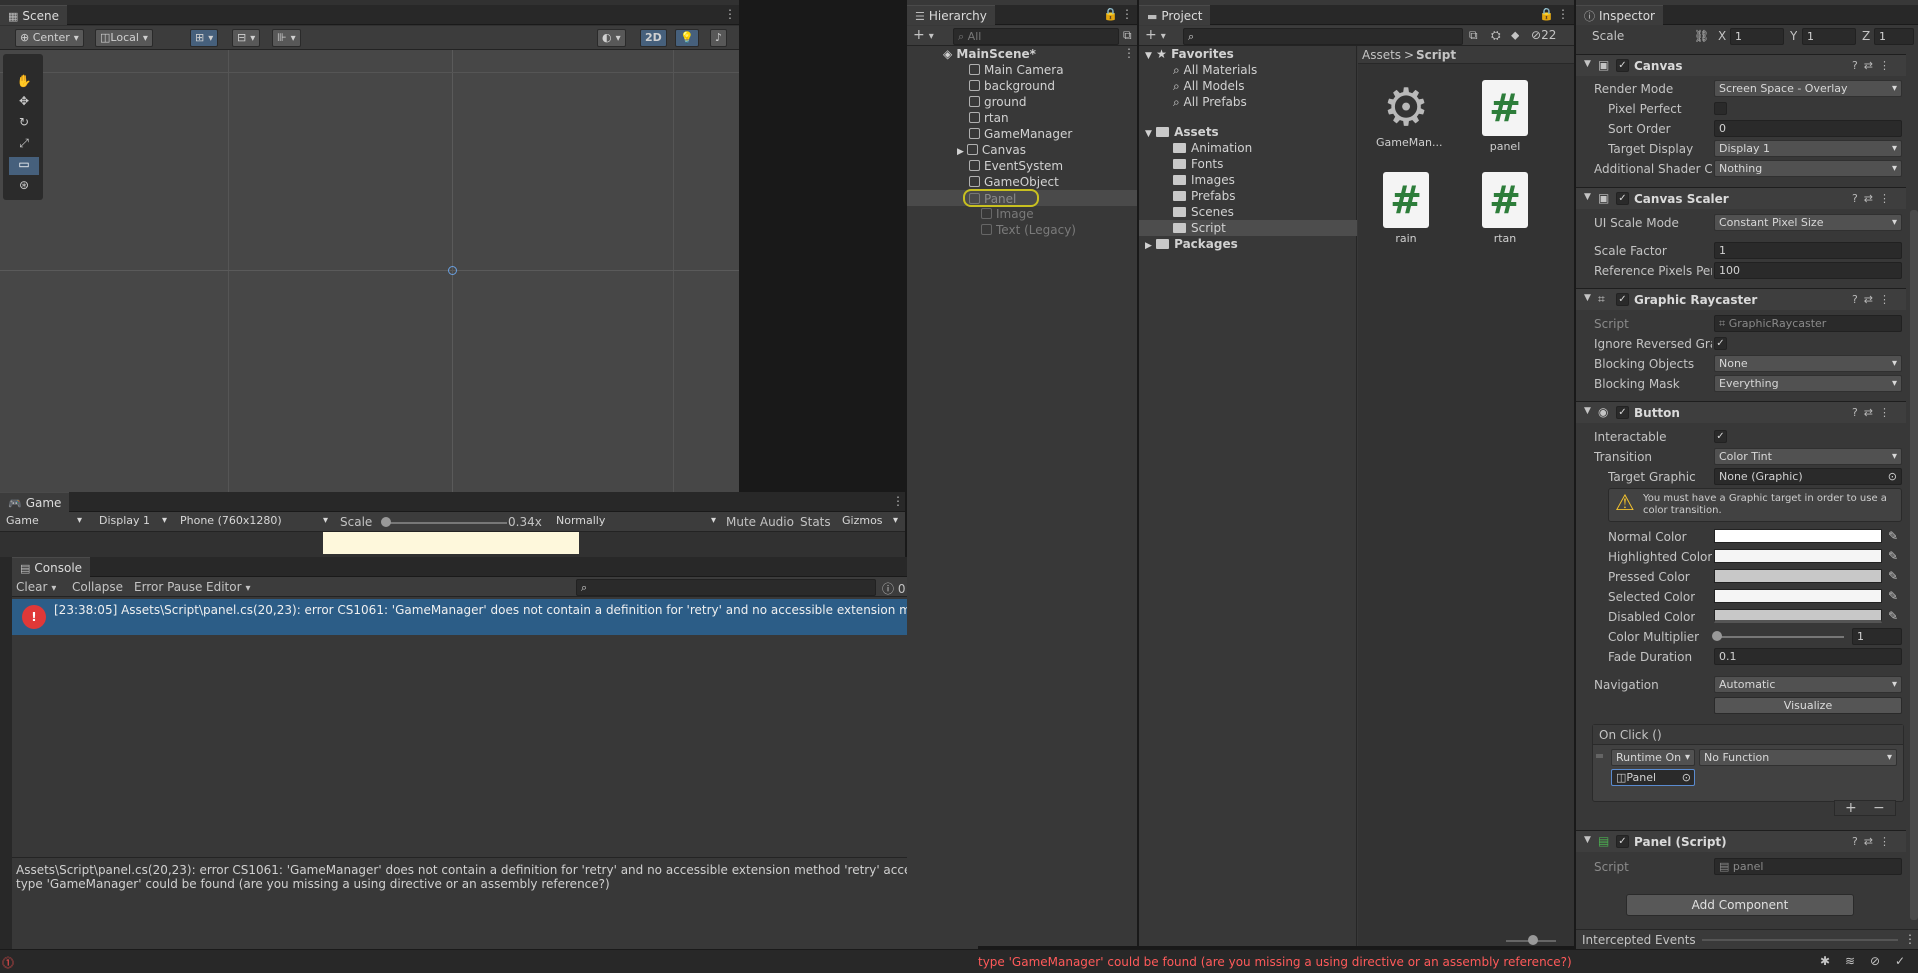 This screenshot has height=973, width=1918. What do you see at coordinates (1203, 212) in the screenshot?
I see `folder-item: Scenes` at bounding box center [1203, 212].